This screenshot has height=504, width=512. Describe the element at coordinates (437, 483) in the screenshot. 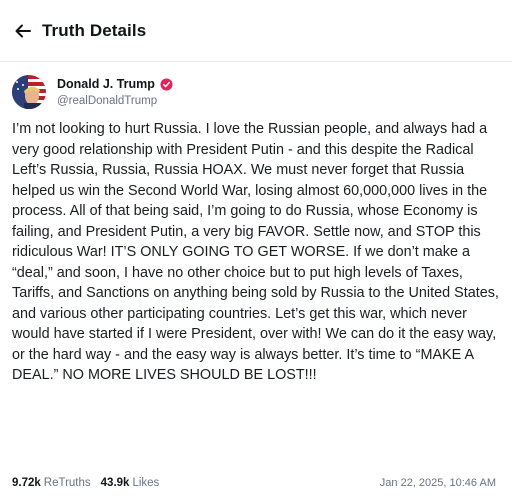

I see `post-timestamp: Jan 22, 2025, 10:46 AM` at that location.